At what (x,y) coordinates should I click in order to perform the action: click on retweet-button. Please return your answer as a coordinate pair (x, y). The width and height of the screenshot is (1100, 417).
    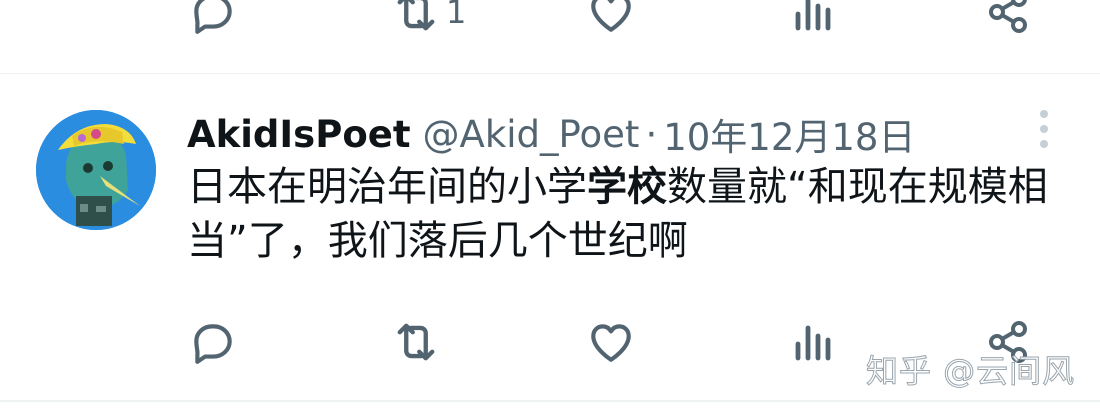
    Looking at the image, I should click on (416, 342).